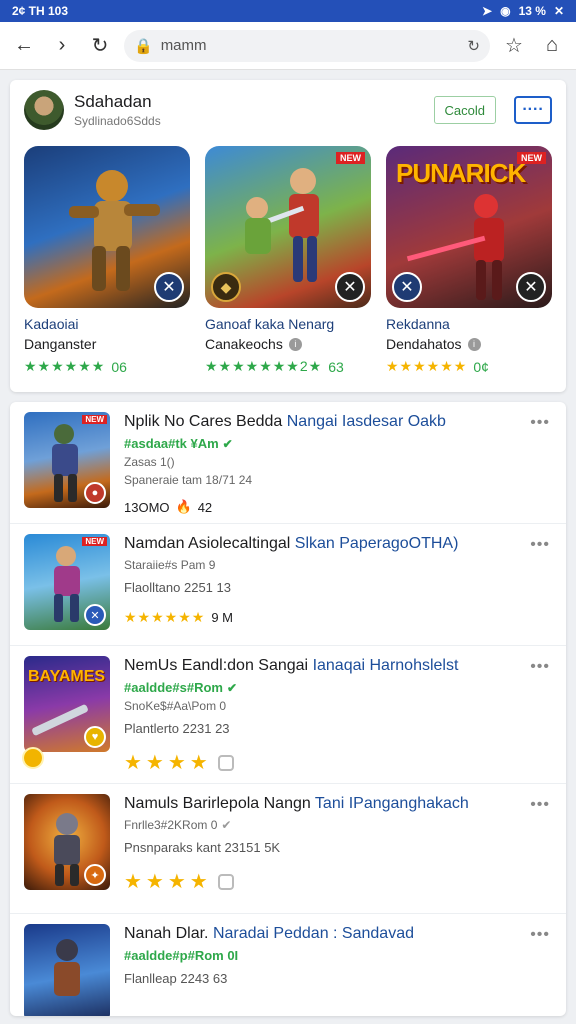  I want to click on app-thumbnail: ✦, so click(67, 842).